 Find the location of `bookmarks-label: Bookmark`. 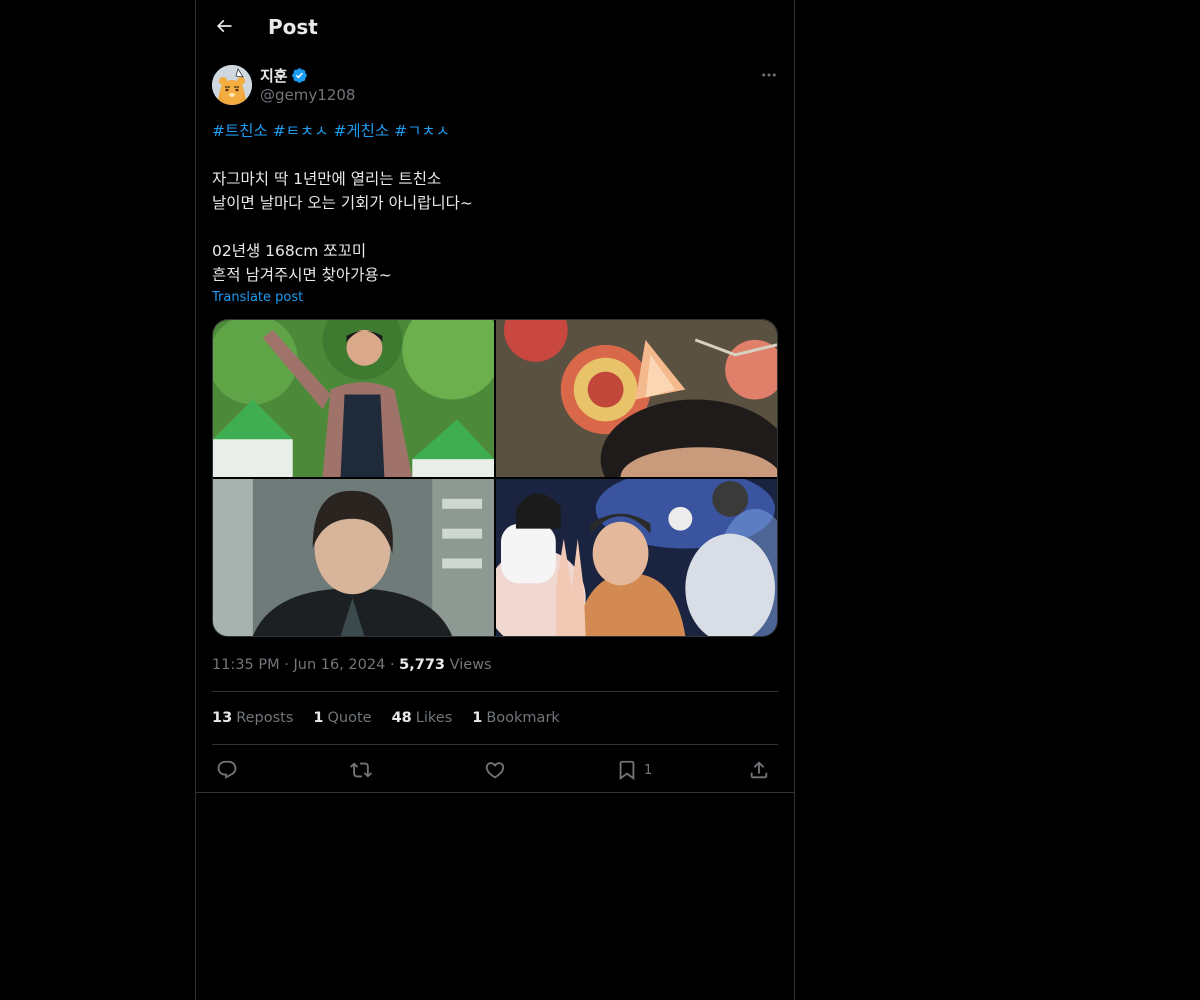

bookmarks-label: Bookmark is located at coordinates (523, 718).